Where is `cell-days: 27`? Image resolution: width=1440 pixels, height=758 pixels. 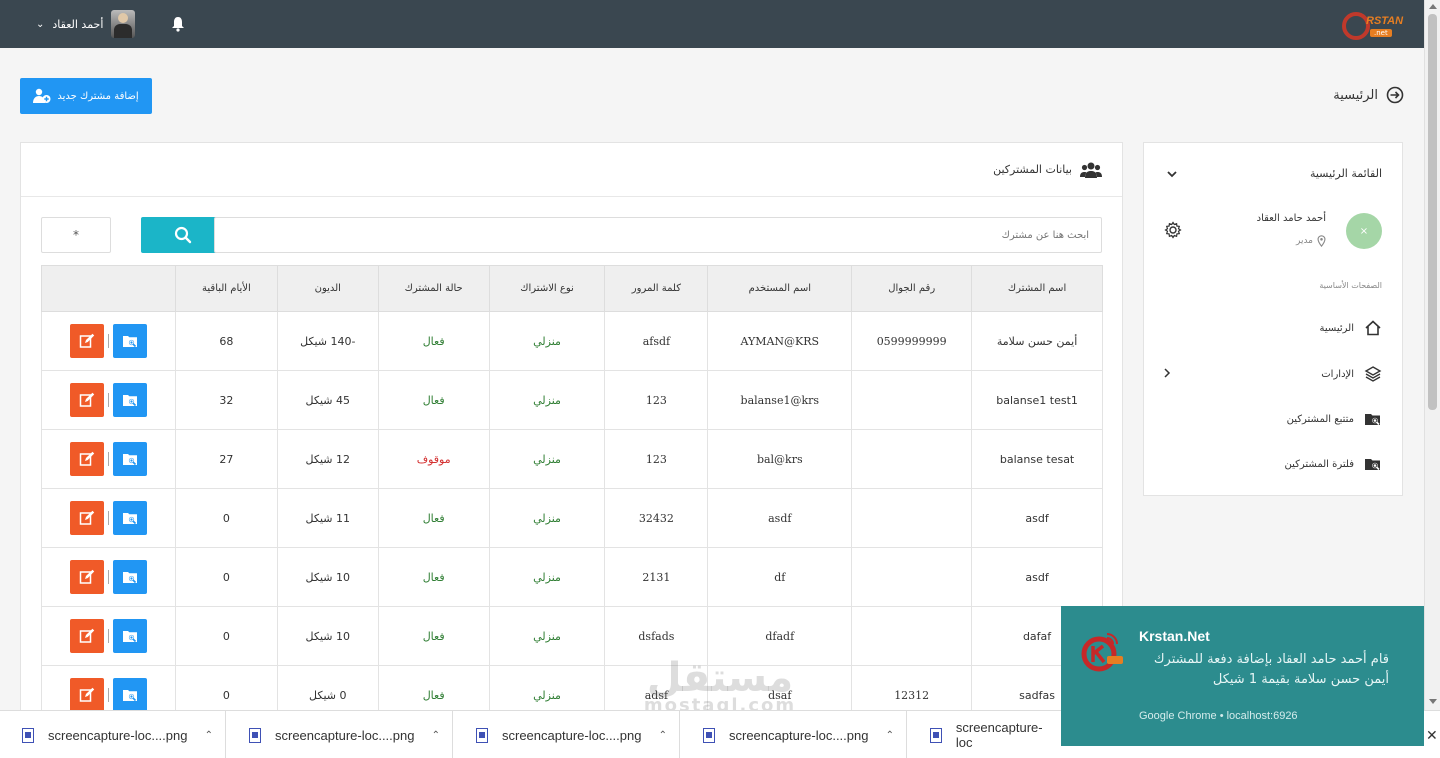
cell-days: 27 is located at coordinates (226, 459).